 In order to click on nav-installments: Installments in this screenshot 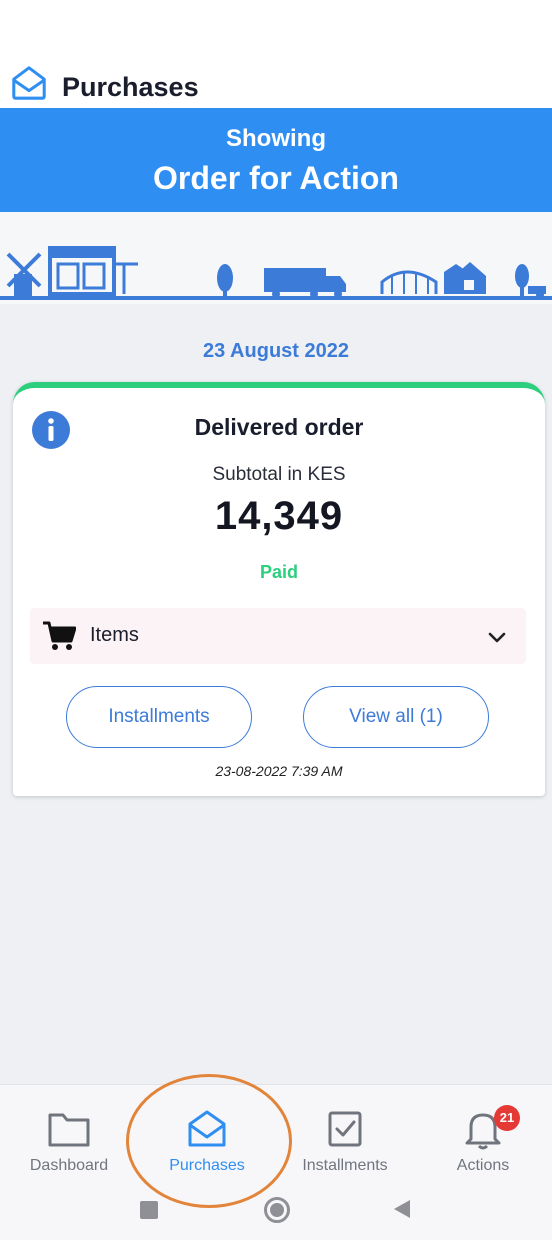, I will do `click(345, 1135)`.